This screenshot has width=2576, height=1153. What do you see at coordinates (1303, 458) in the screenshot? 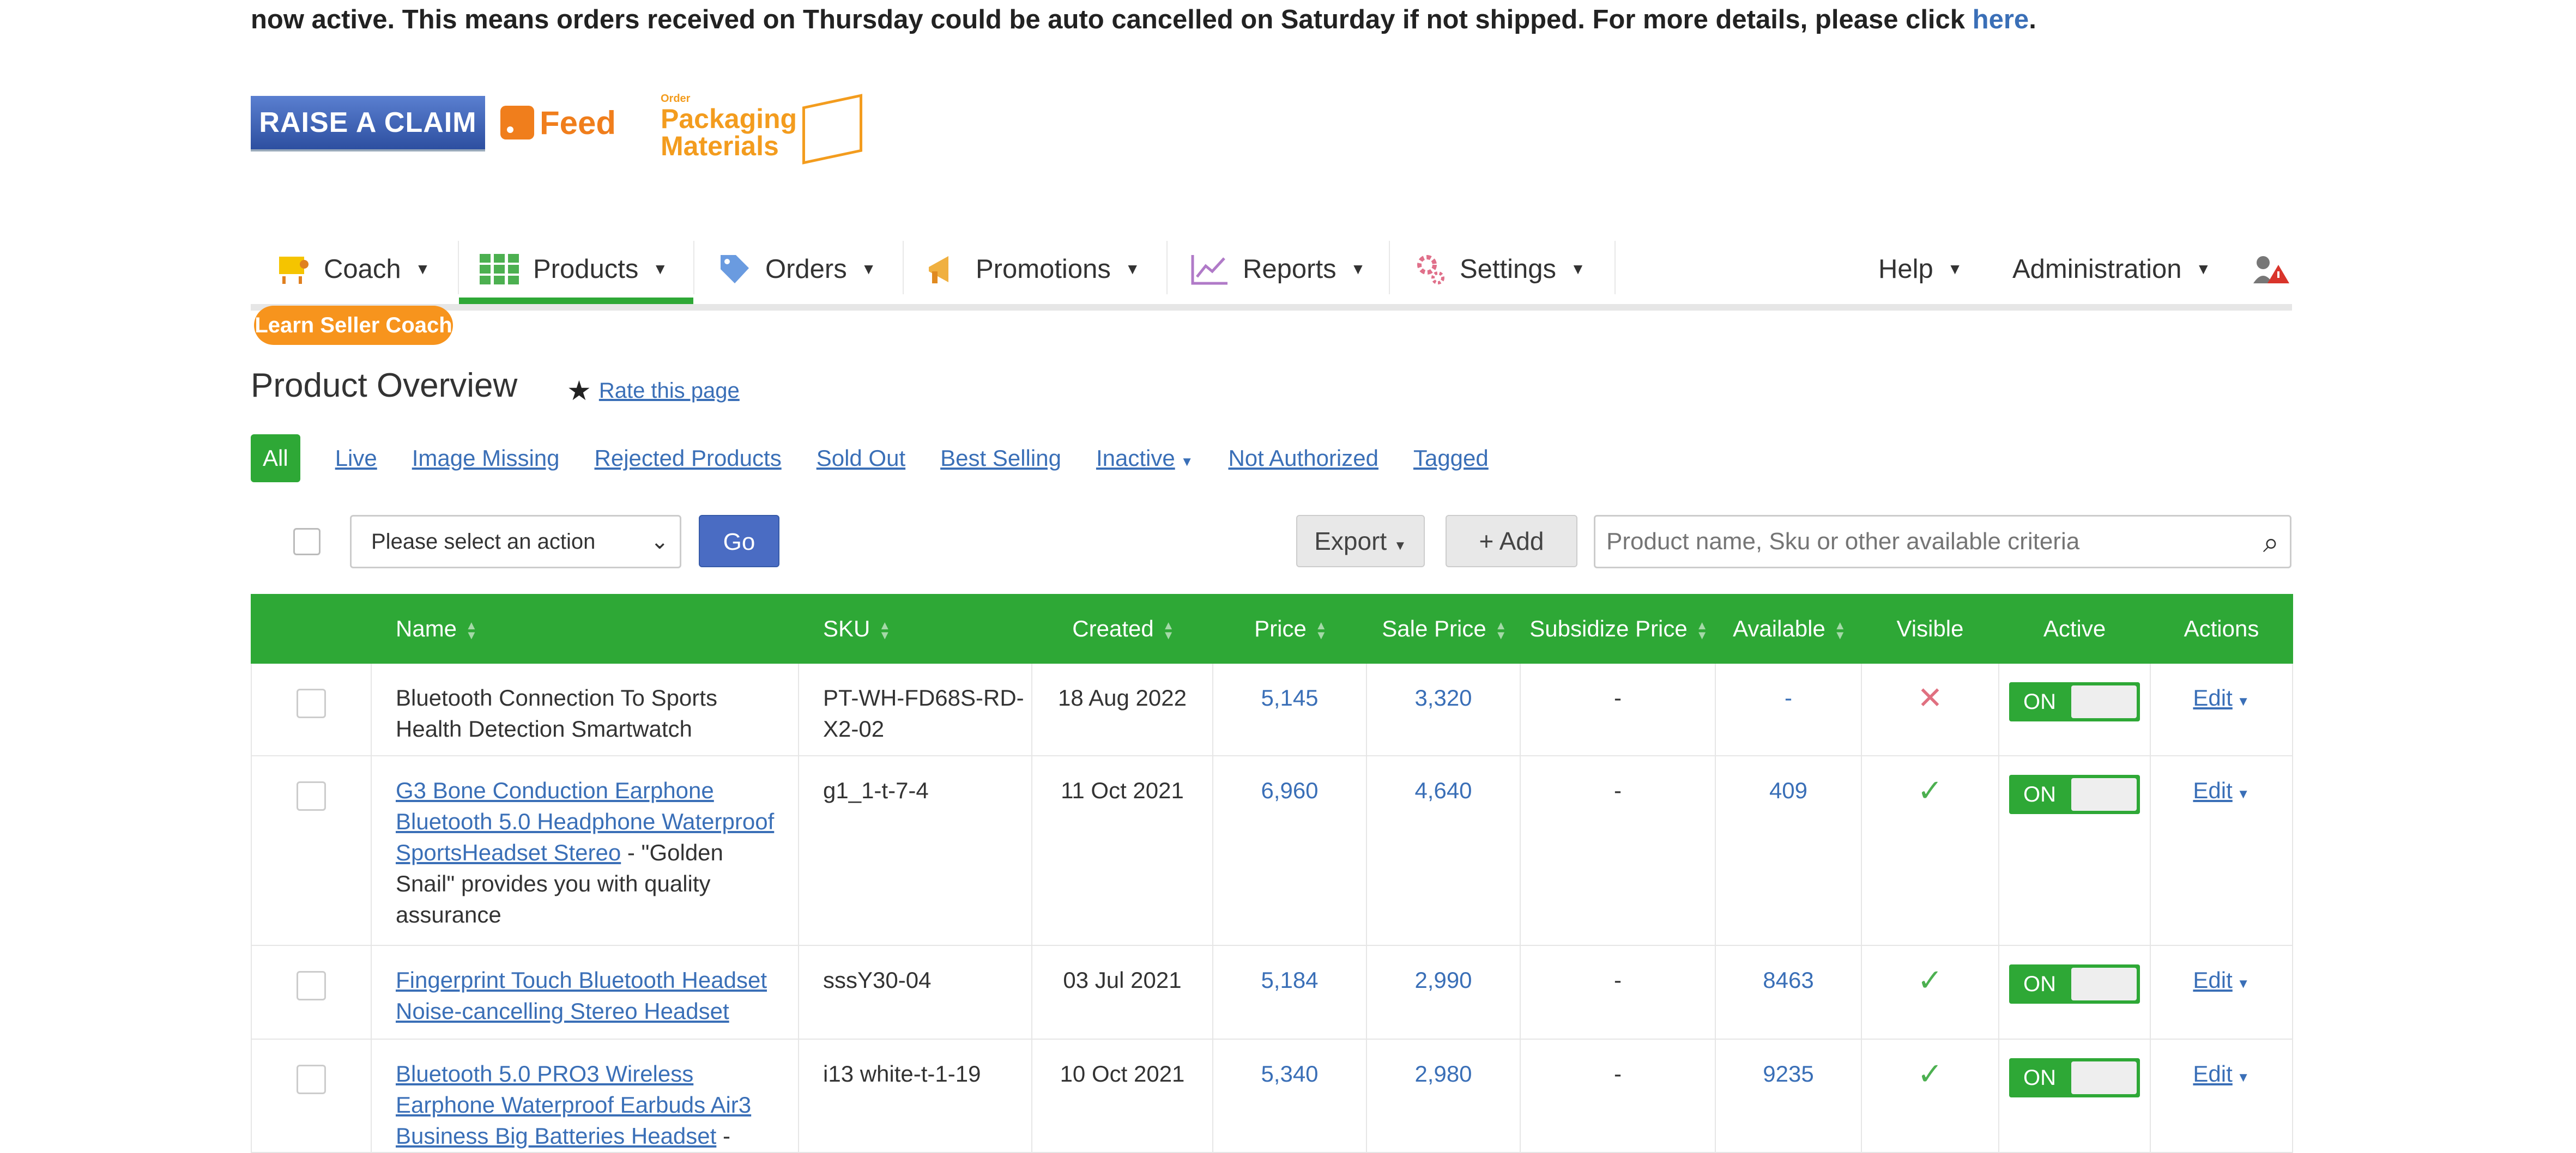
I see `filter-not-authorized: Not Authorized` at bounding box center [1303, 458].